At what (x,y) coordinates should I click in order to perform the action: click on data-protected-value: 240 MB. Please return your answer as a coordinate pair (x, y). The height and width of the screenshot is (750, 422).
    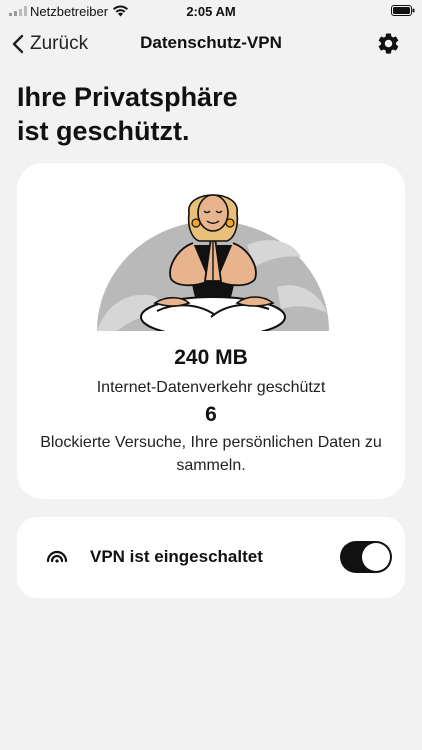
    Looking at the image, I should click on (211, 357).